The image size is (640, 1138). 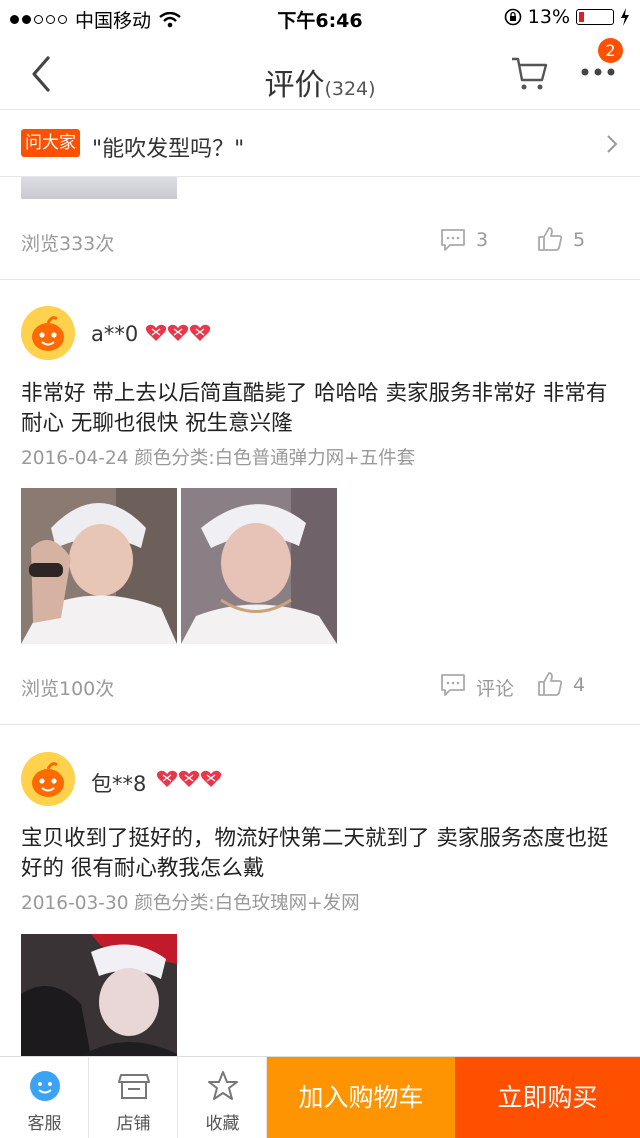 I want to click on review-photo-partial, so click(x=99, y=188).